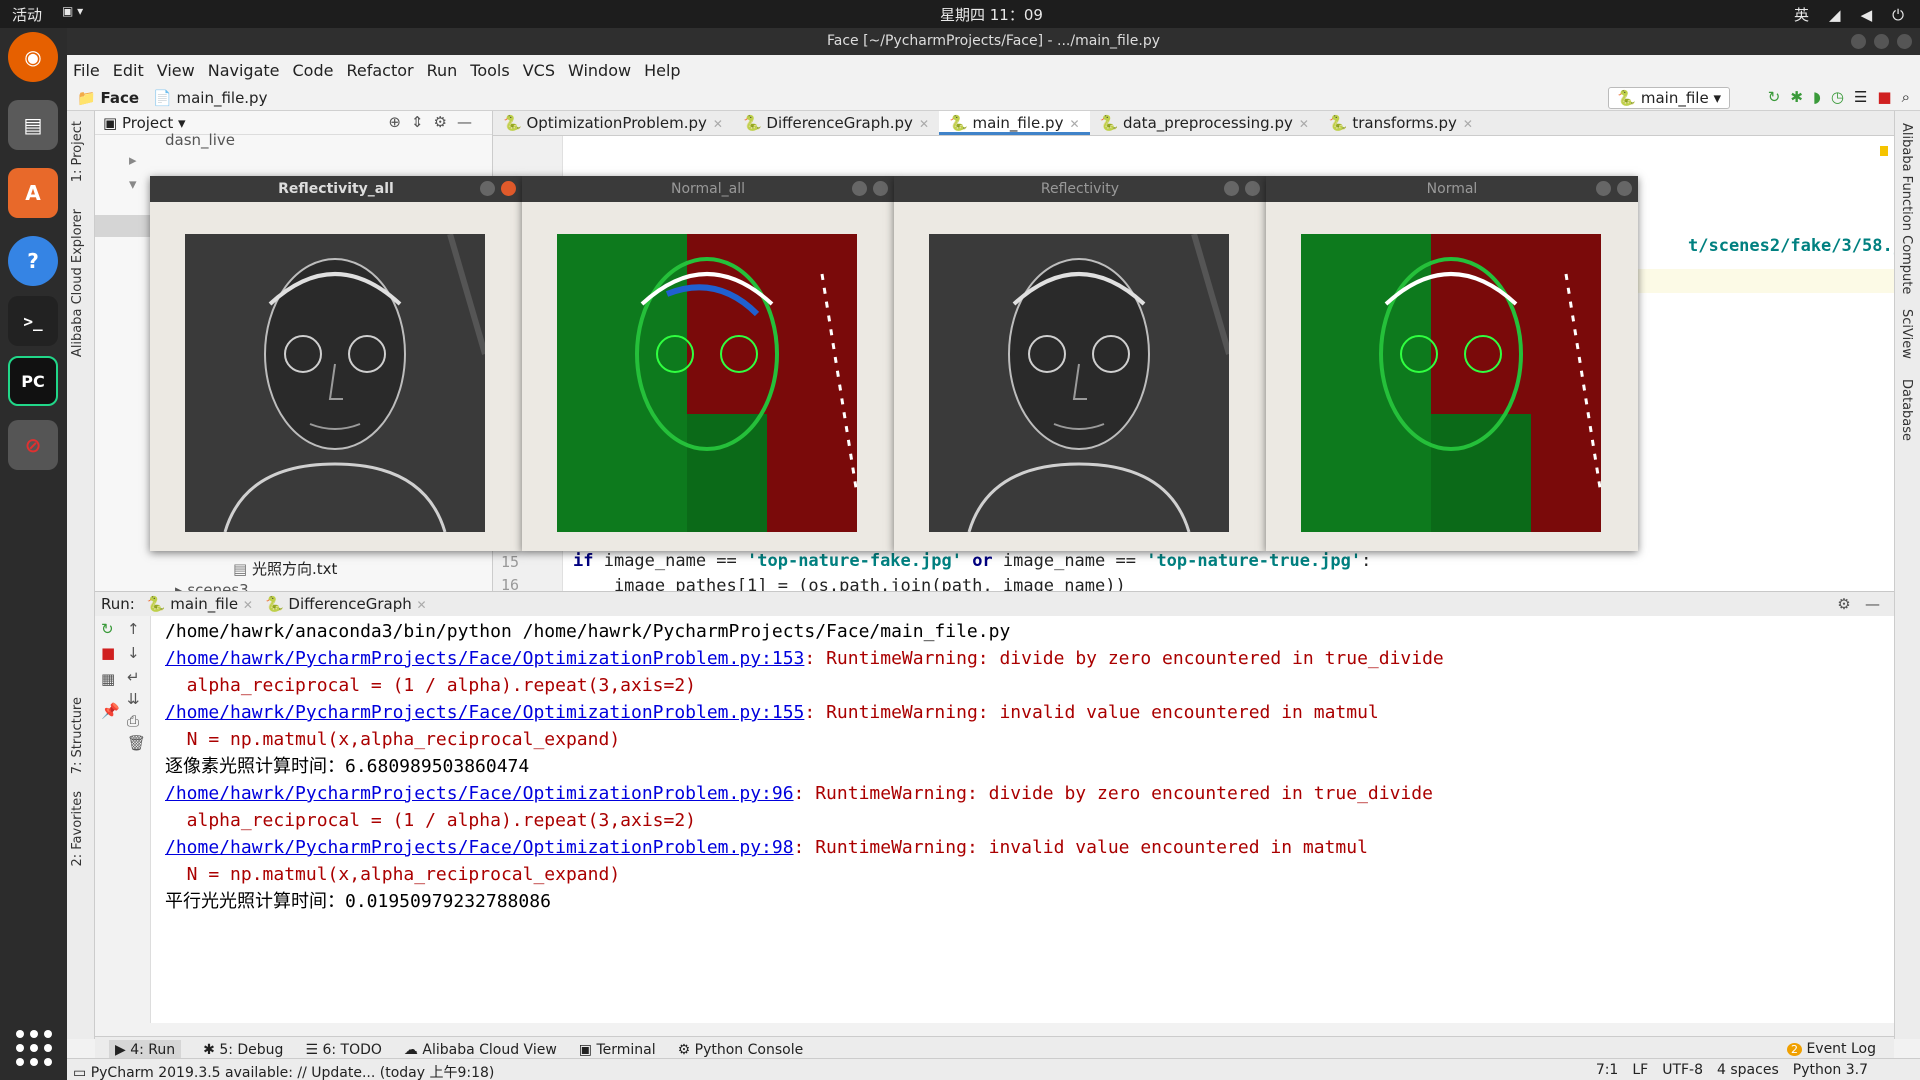  What do you see at coordinates (1014, 123) in the screenshot?
I see `tab-main-file: 🐍 main_file.py ✕` at bounding box center [1014, 123].